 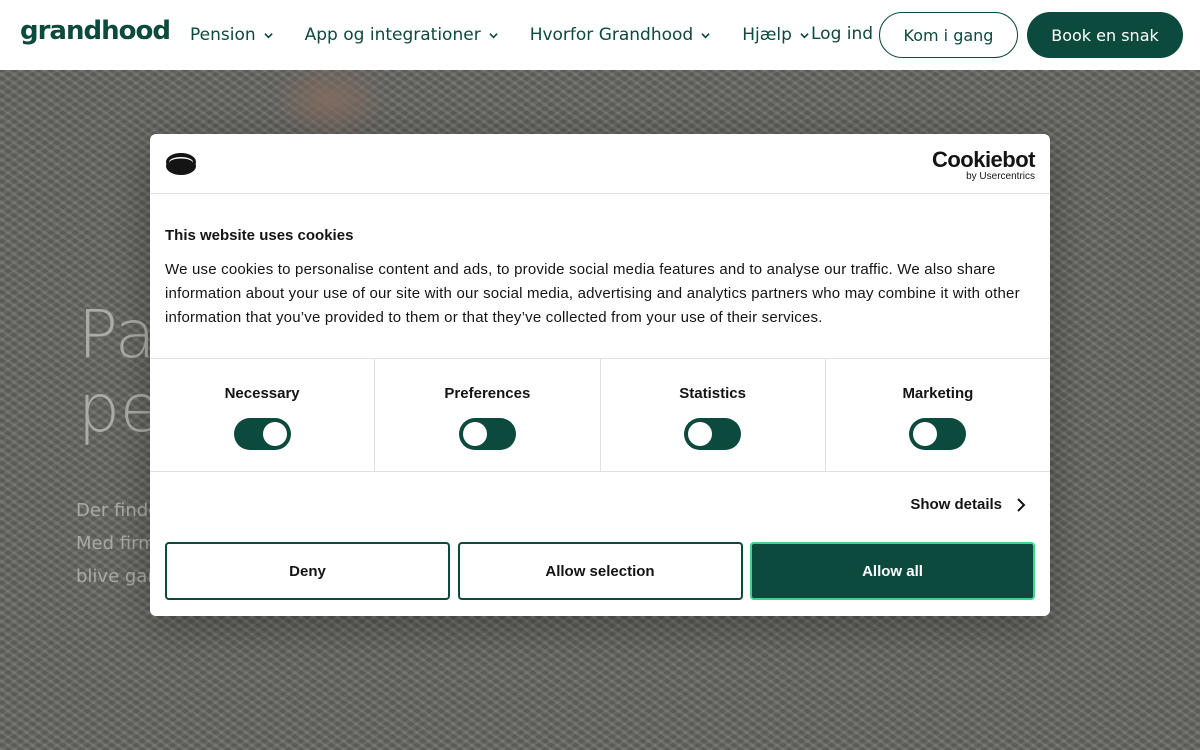 What do you see at coordinates (181, 164) in the screenshot?
I see `cookie-icon` at bounding box center [181, 164].